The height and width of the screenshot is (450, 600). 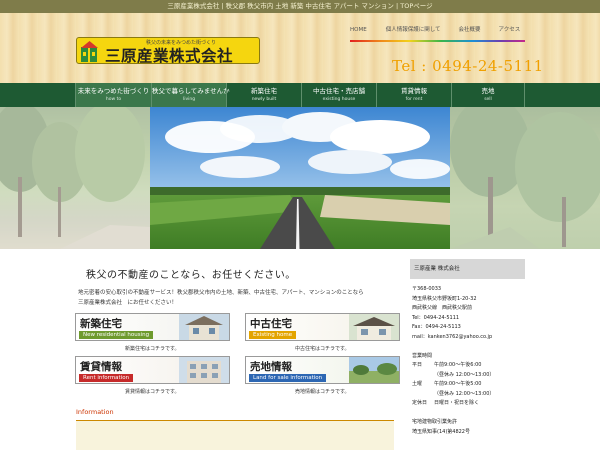 I want to click on catch-copy: 秩父の不動産のことなら、お任せください。, so click(x=191, y=275).